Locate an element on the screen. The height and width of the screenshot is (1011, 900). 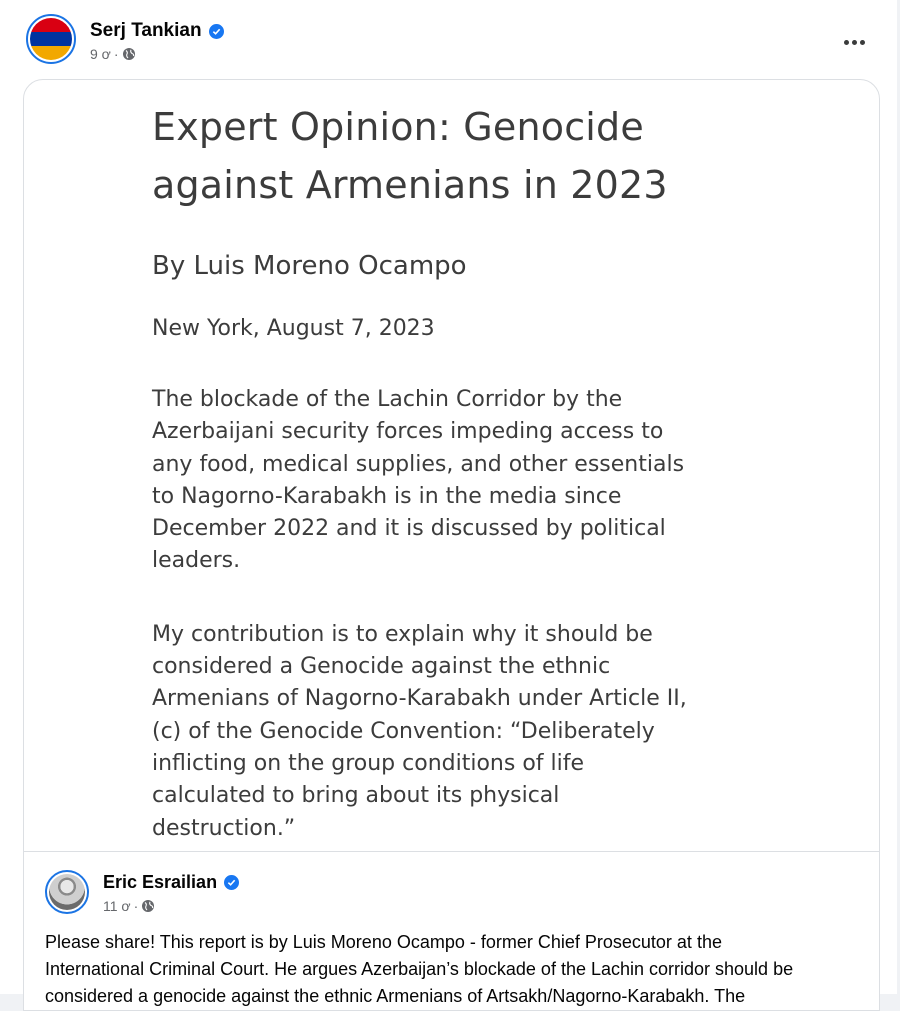
post-header: Serj Tankian 9 ơ · is located at coordinates (451, 42).